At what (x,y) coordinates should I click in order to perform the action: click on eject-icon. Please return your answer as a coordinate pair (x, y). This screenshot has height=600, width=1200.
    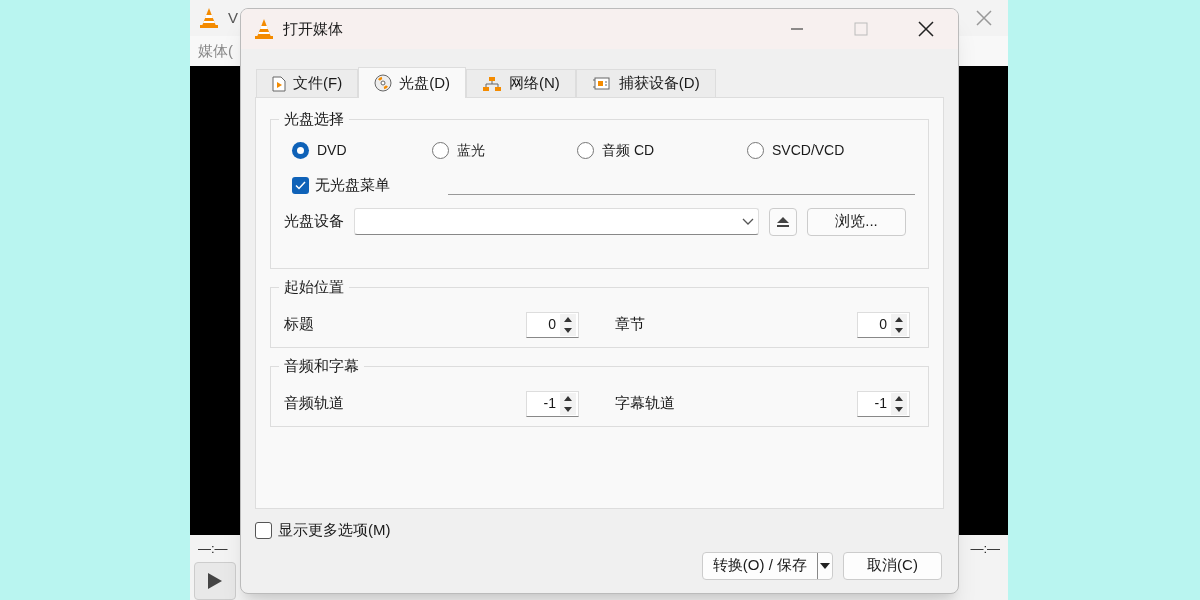
    Looking at the image, I should click on (783, 221).